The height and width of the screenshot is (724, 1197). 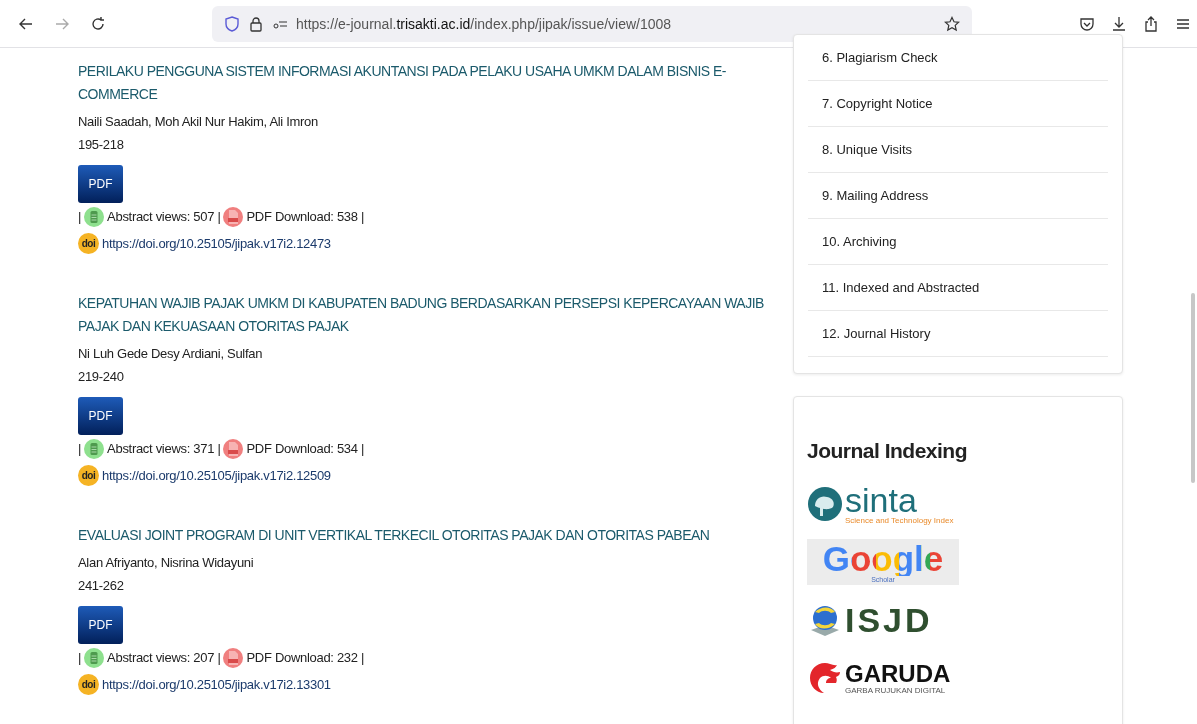 I want to click on sidebar-link: 12. Journal History, so click(x=958, y=334).